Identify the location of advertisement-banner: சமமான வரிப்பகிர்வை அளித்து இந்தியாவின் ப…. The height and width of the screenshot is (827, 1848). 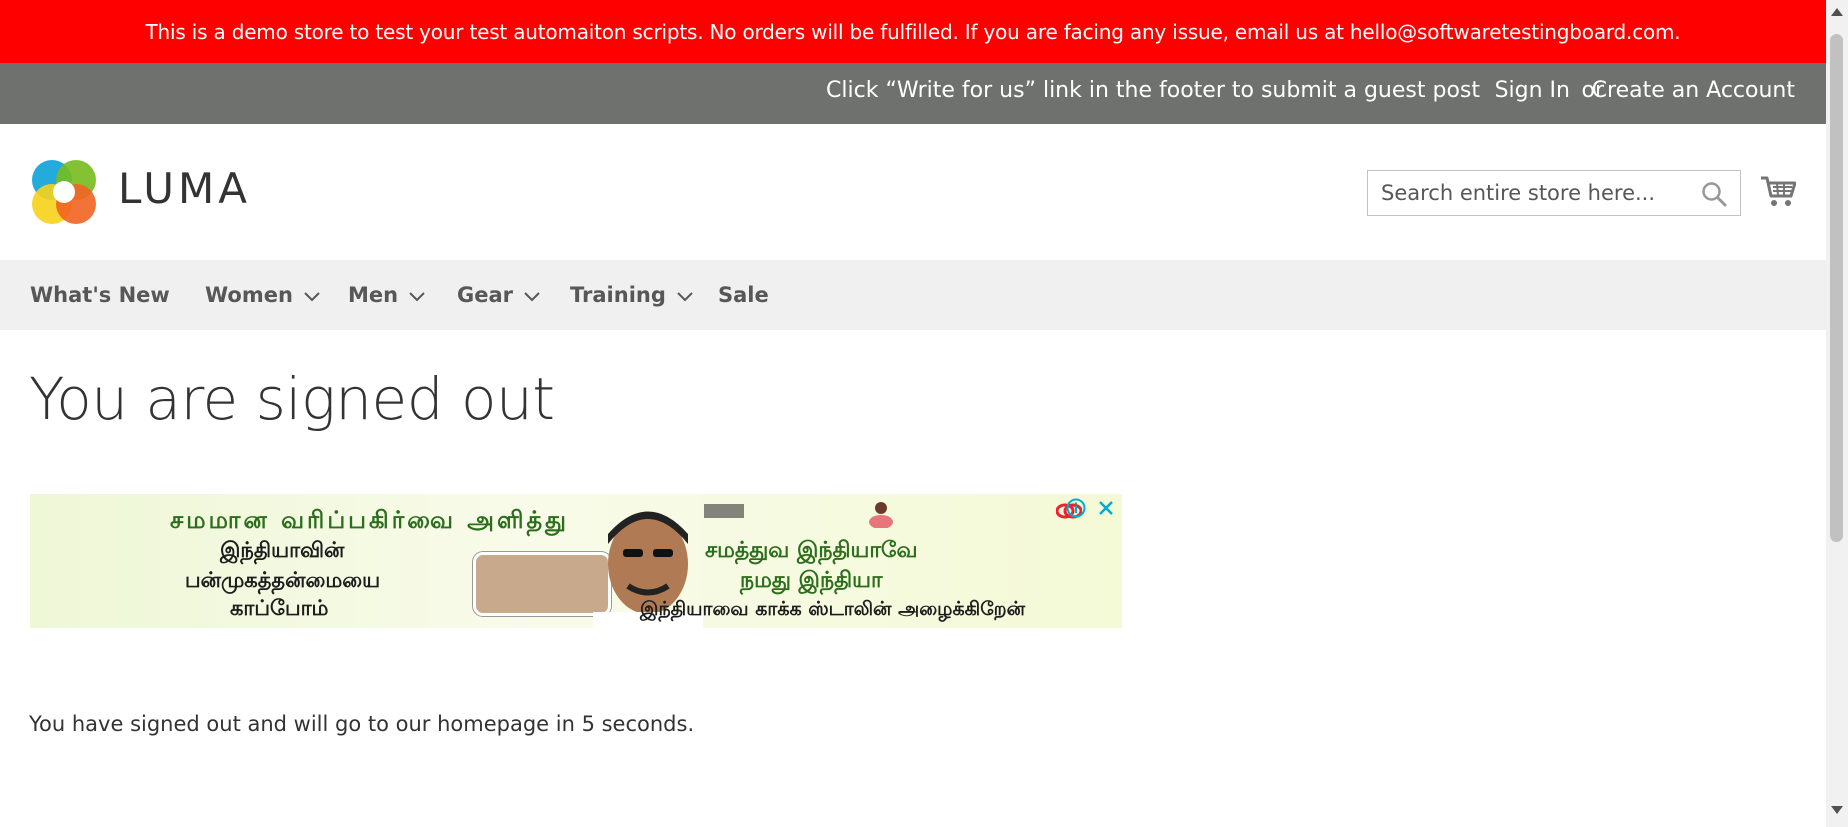
(576, 561).